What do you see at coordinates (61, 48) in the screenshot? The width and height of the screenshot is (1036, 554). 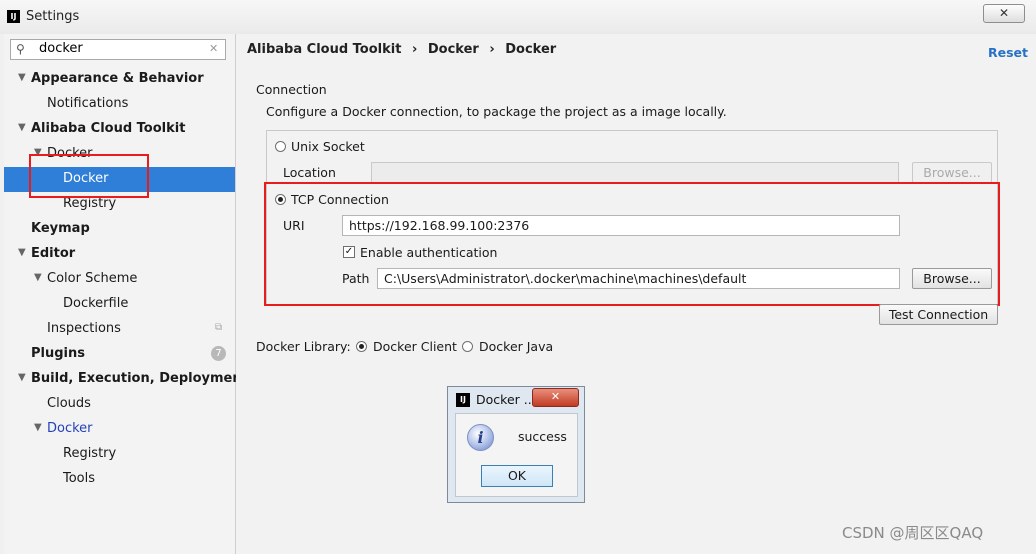 I see `search-input-value: docker` at bounding box center [61, 48].